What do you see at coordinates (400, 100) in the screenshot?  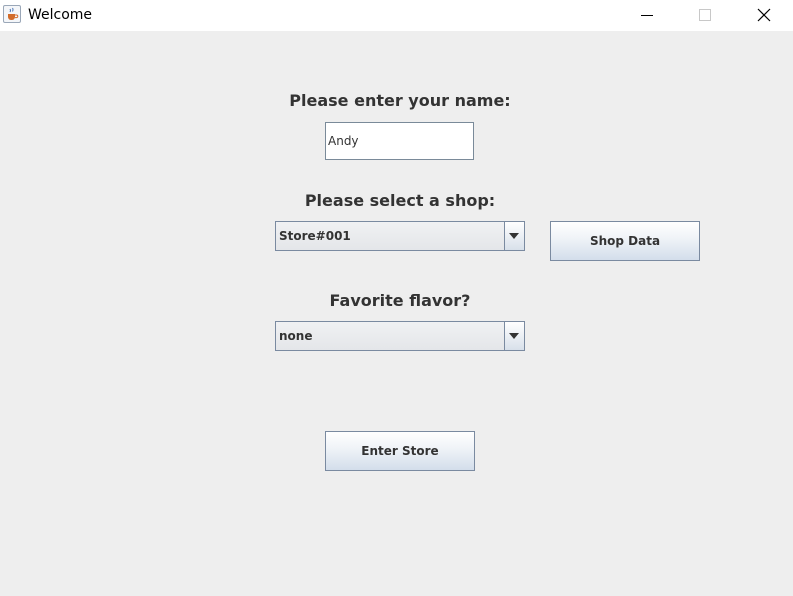 I see `name-label: Please enter your name:` at bounding box center [400, 100].